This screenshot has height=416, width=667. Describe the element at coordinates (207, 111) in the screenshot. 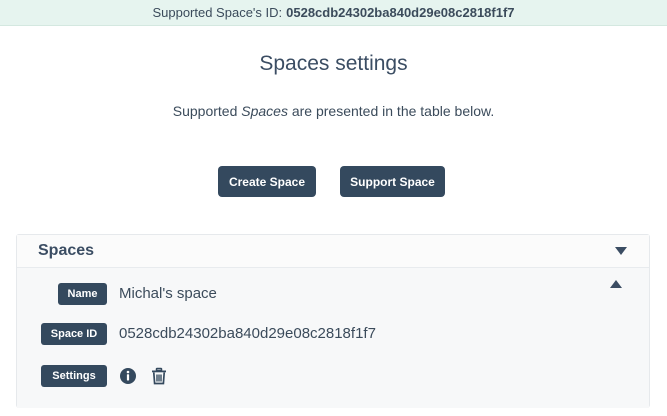

I see `description-prefix: Supported` at that location.